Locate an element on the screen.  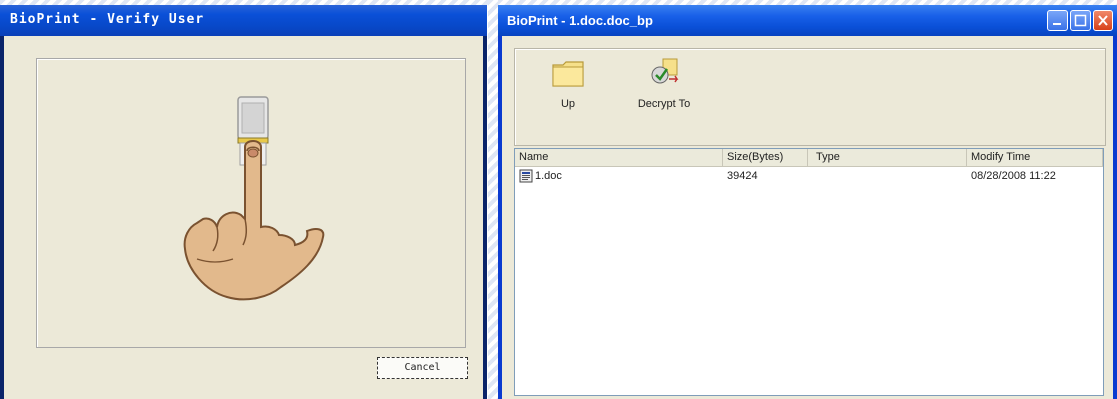
word-doc-icon is located at coordinates (526, 176).